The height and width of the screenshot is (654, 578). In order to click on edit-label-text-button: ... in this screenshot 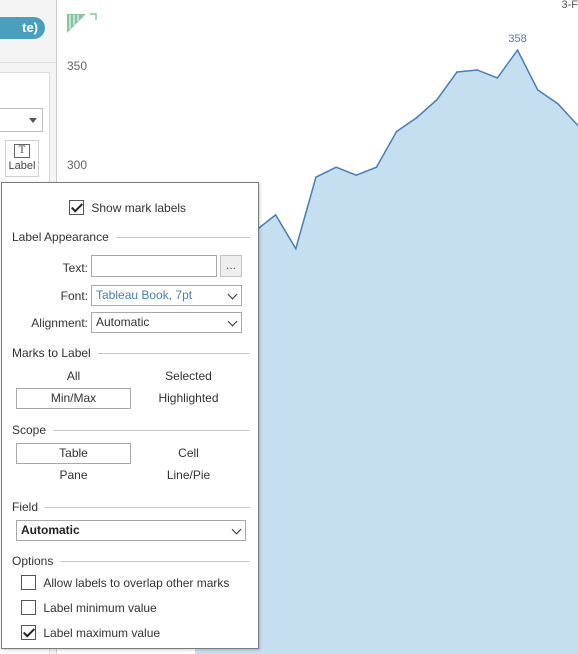, I will do `click(231, 266)`.